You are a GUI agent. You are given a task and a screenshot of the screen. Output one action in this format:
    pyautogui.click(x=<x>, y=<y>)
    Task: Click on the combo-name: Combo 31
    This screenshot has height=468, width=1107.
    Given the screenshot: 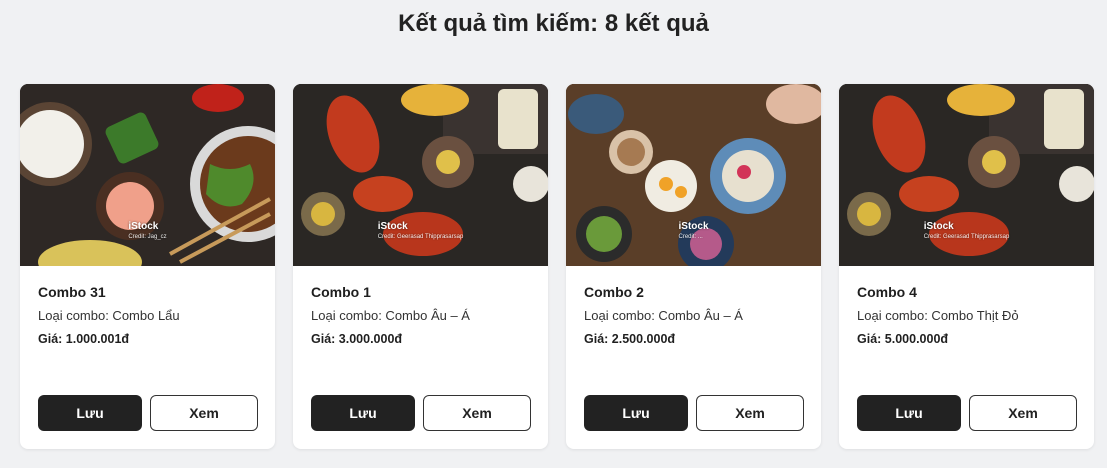 What is the action you would take?
    pyautogui.click(x=72, y=292)
    